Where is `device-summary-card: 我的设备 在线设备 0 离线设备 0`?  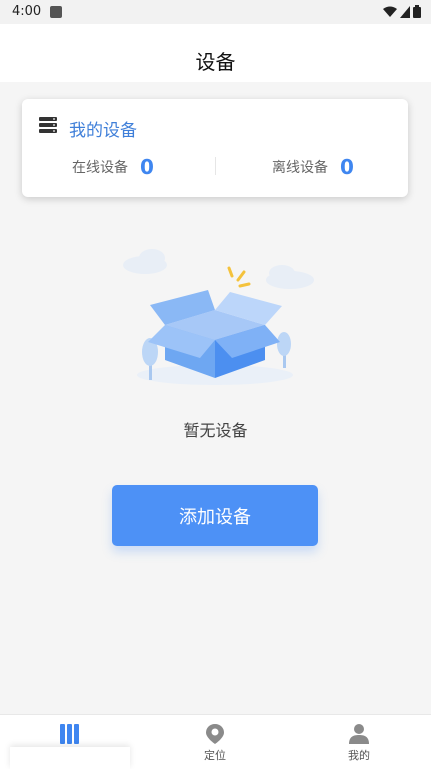 device-summary-card: 我的设备 在线设备 0 离线设备 0 is located at coordinates (215, 148).